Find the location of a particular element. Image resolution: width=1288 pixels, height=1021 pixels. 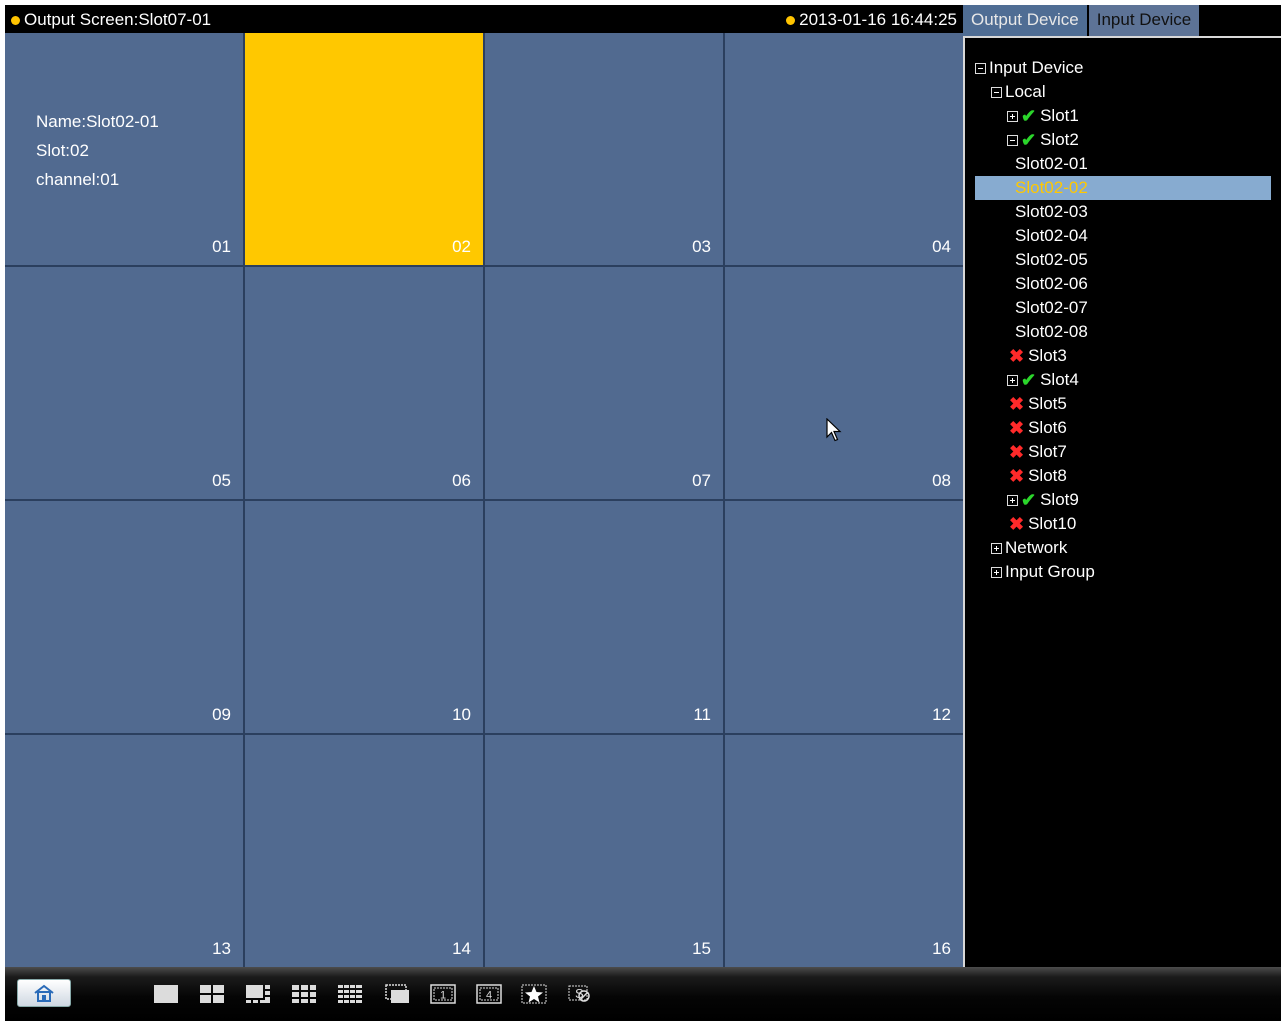

tree-node-slot1: ✔ Slot1 is located at coordinates (1123, 116).